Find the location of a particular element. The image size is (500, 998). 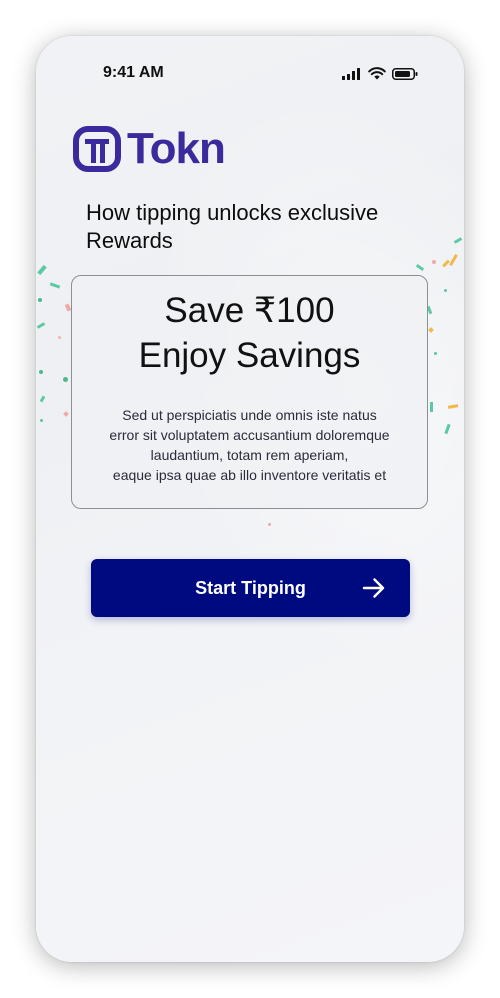

status-time: 9:41 AM is located at coordinates (133, 72).